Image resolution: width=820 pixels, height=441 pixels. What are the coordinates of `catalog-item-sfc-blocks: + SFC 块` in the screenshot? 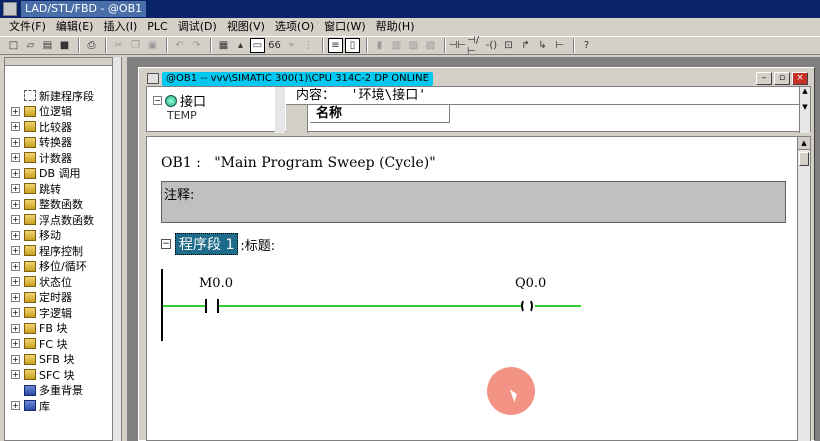 It's located at (63, 375).